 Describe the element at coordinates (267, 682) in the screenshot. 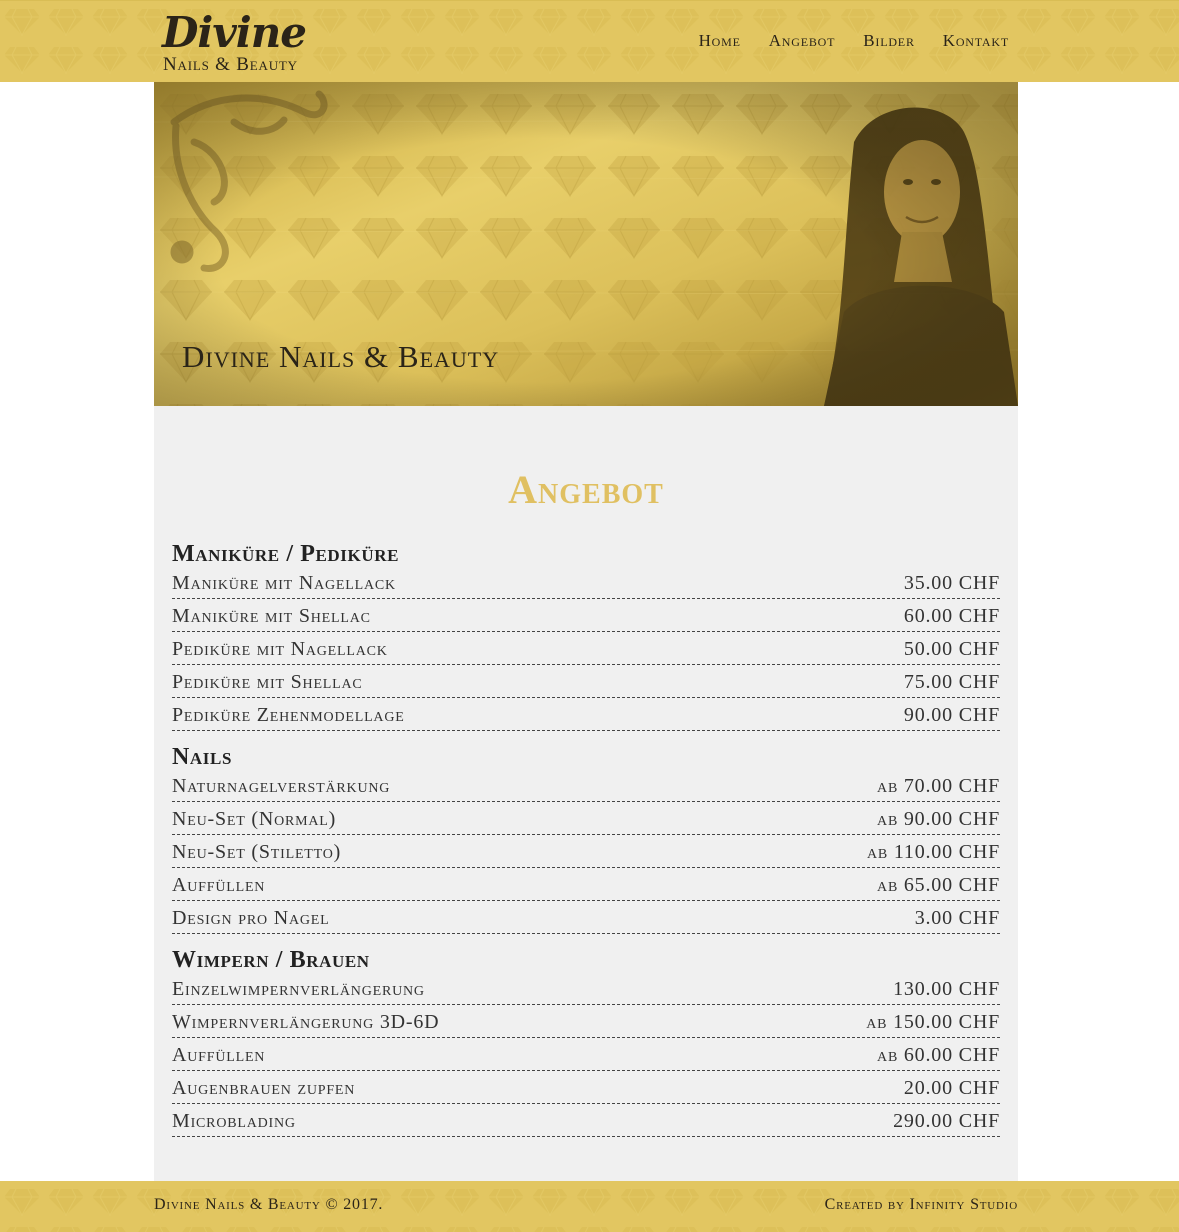

I see `service-name: Pediküre mit Shellac` at that location.